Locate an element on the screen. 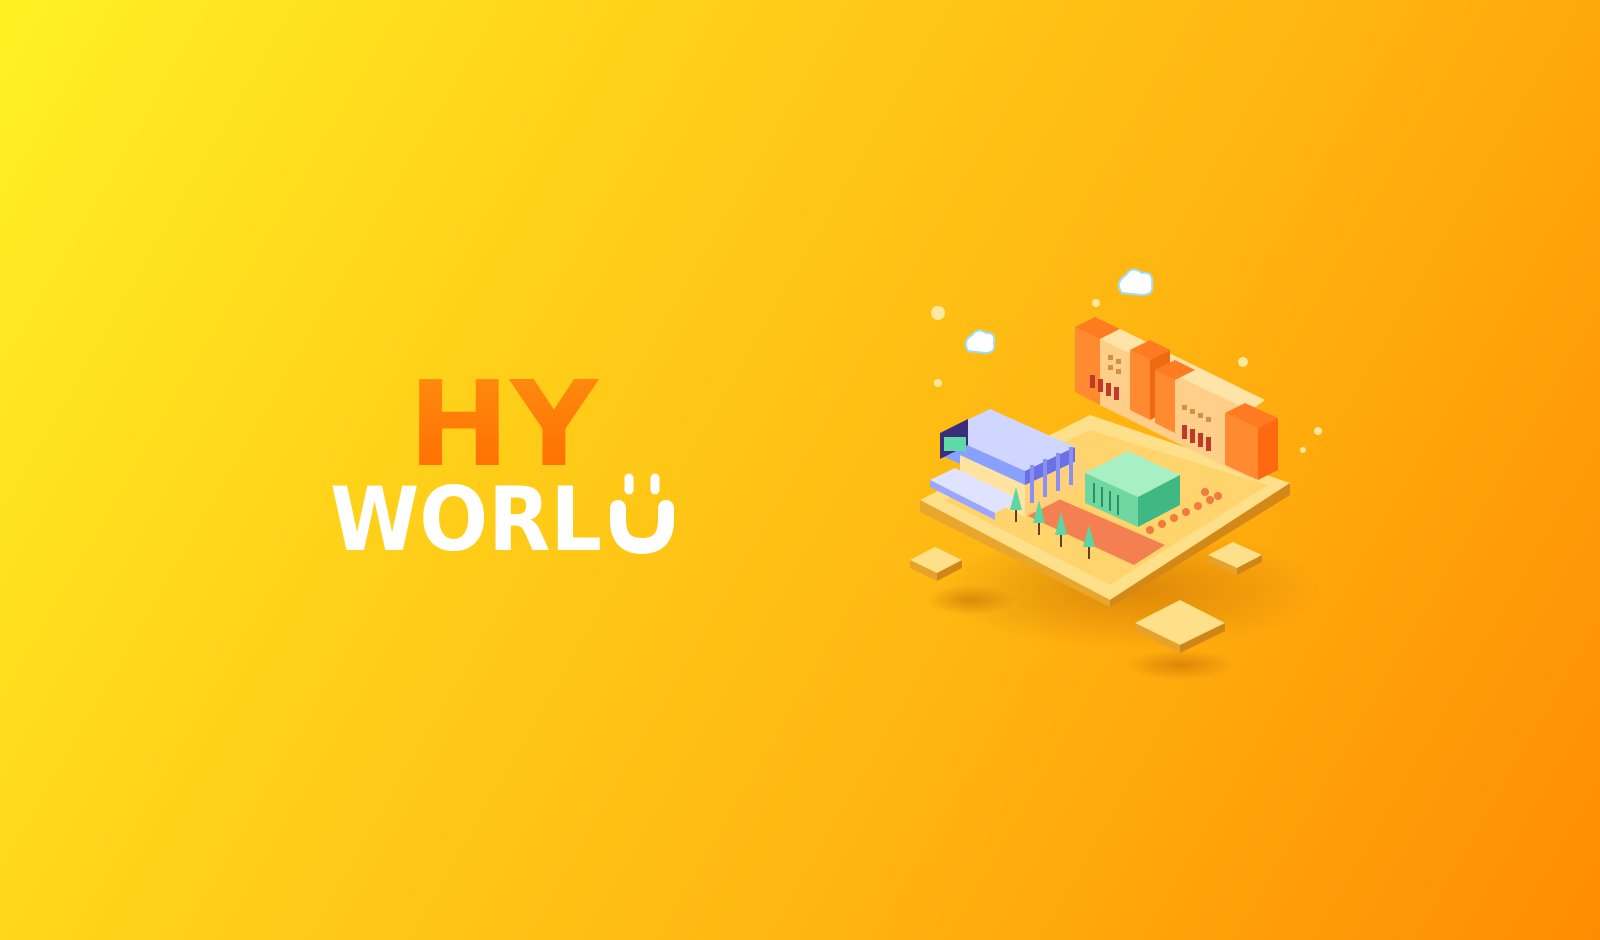 The width and height of the screenshot is (1600, 940). isometric-campus-illustration is located at coordinates (1140, 470).